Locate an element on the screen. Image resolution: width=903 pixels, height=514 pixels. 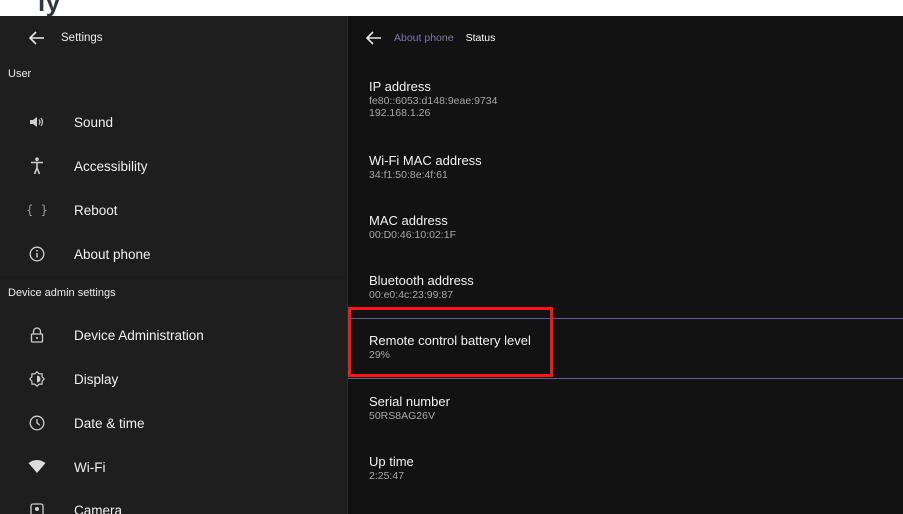
brightness-icon is located at coordinates (37, 379).